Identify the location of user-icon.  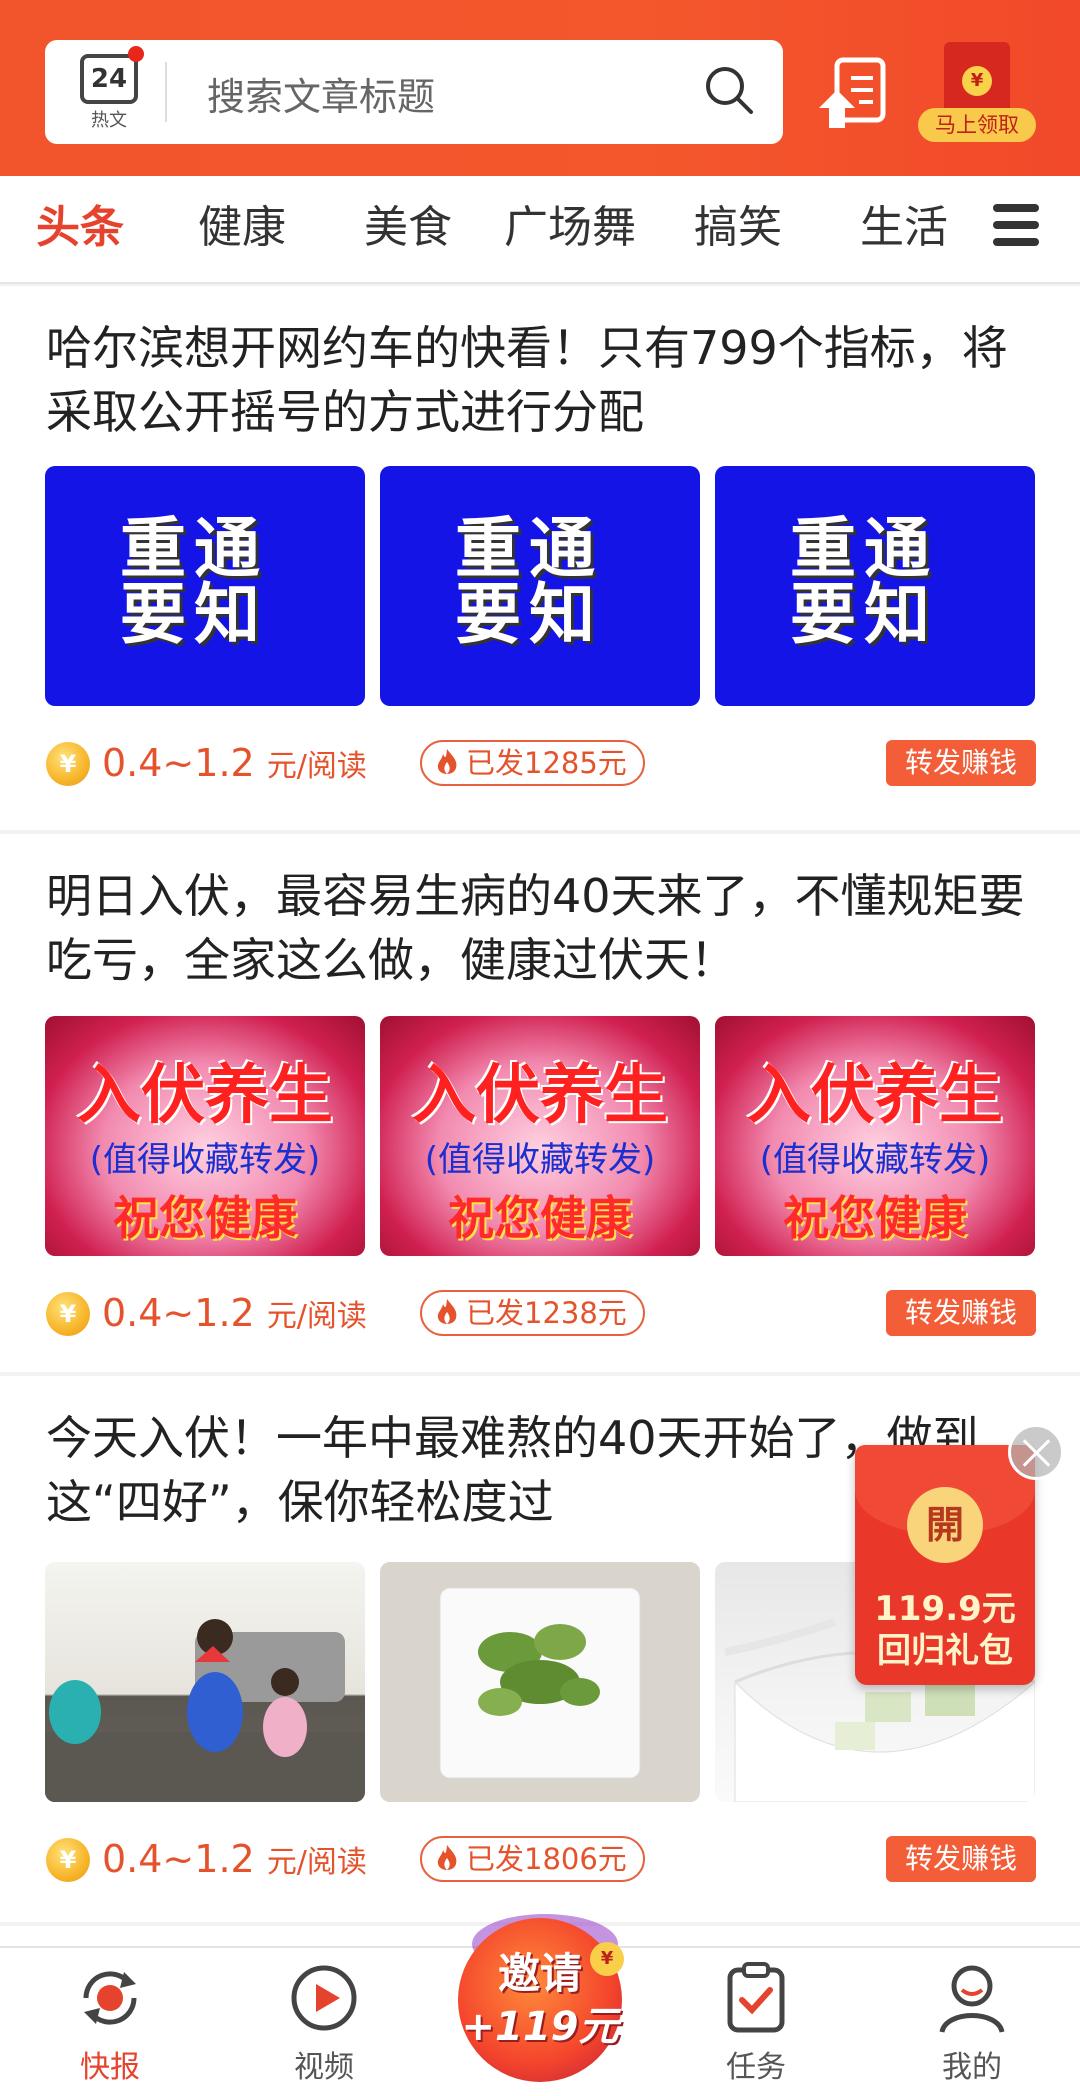
(972, 1999).